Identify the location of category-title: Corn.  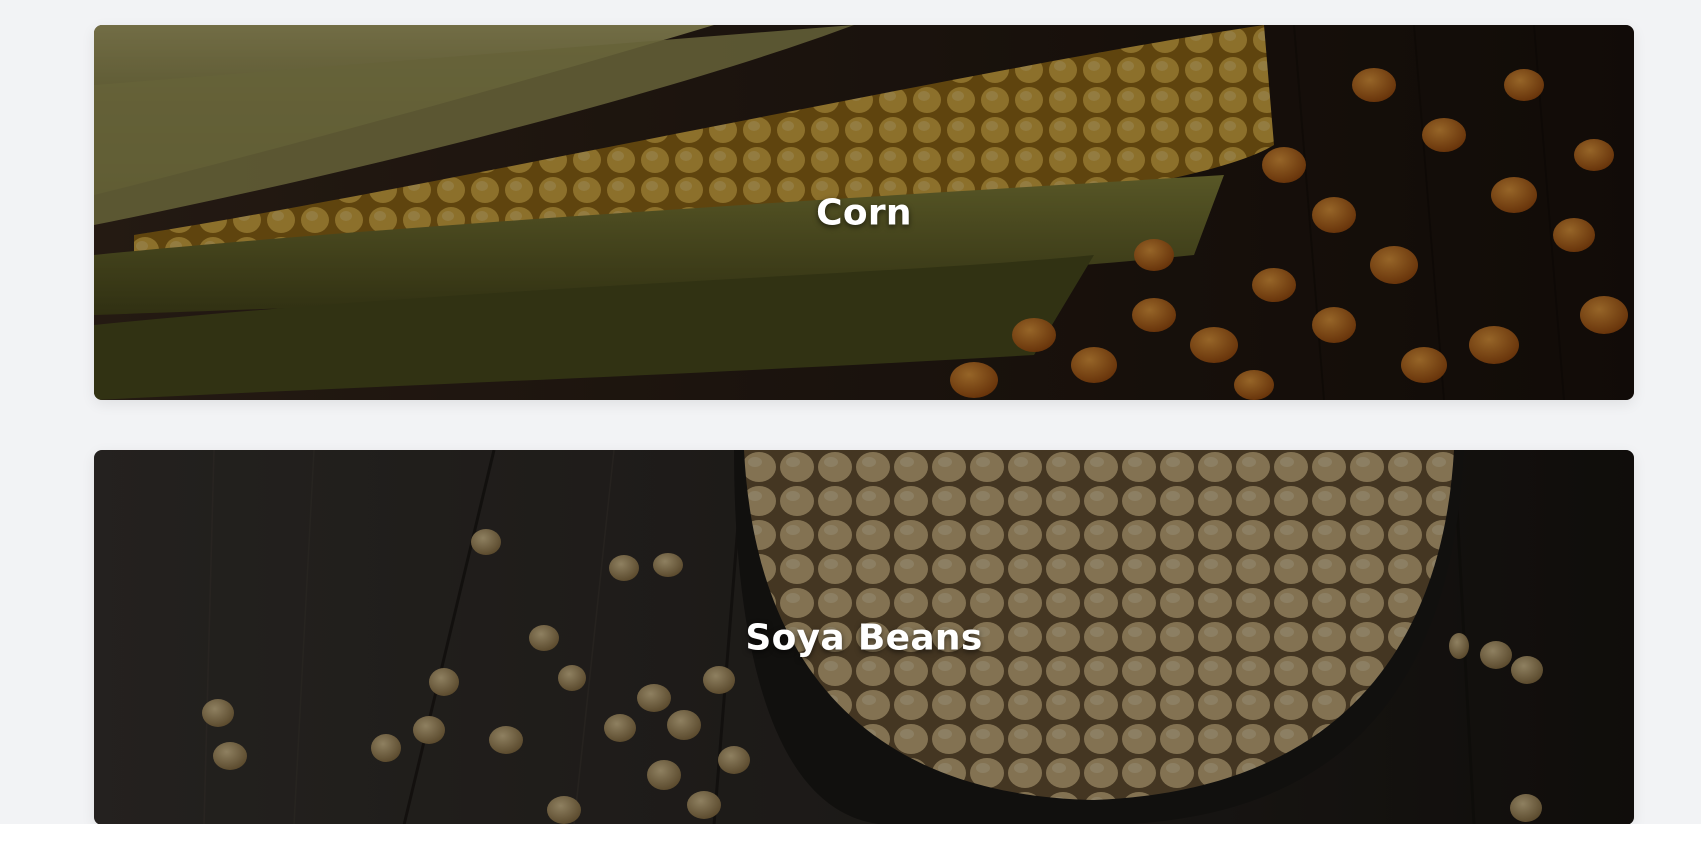
(864, 212).